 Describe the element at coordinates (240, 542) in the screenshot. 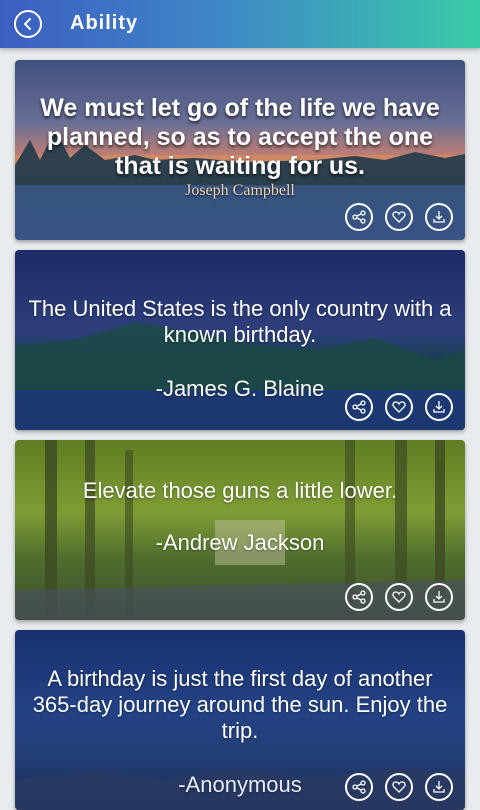

I see `quote-author: -Andrew Jackson` at that location.